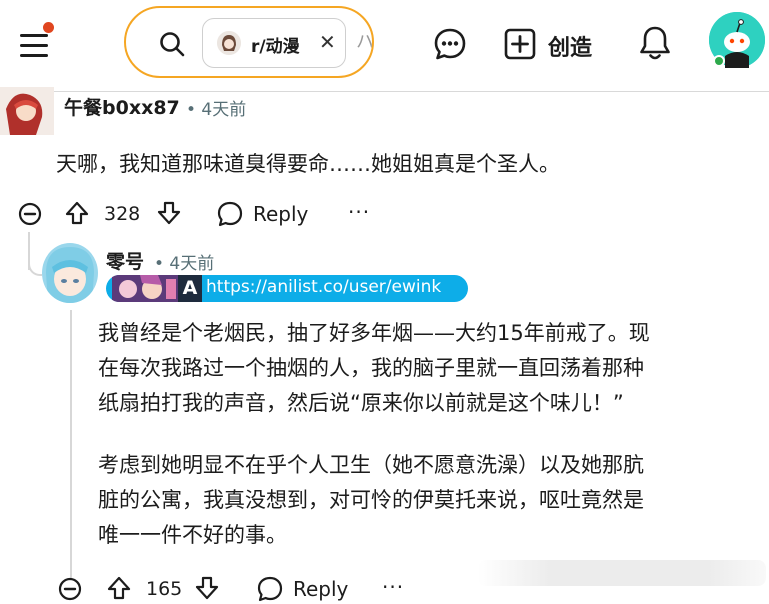 The height and width of the screenshot is (604, 769). I want to click on plus-icon, so click(520, 44).